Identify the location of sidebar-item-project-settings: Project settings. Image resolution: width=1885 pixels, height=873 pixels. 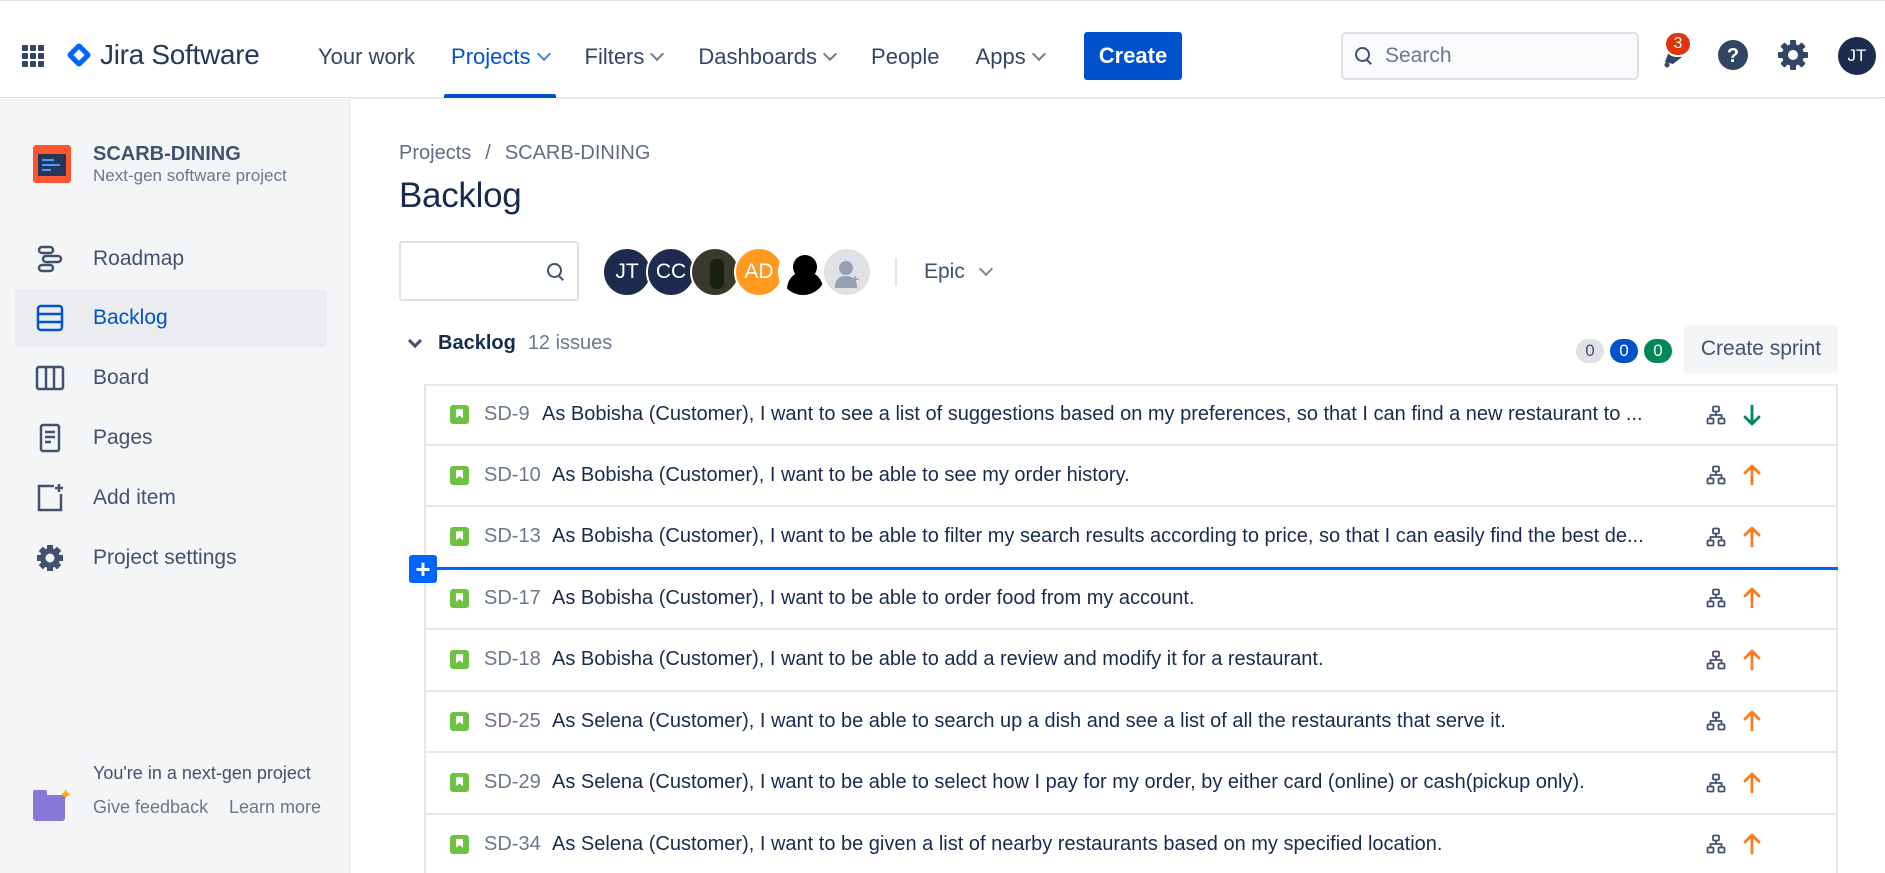
(171, 558).